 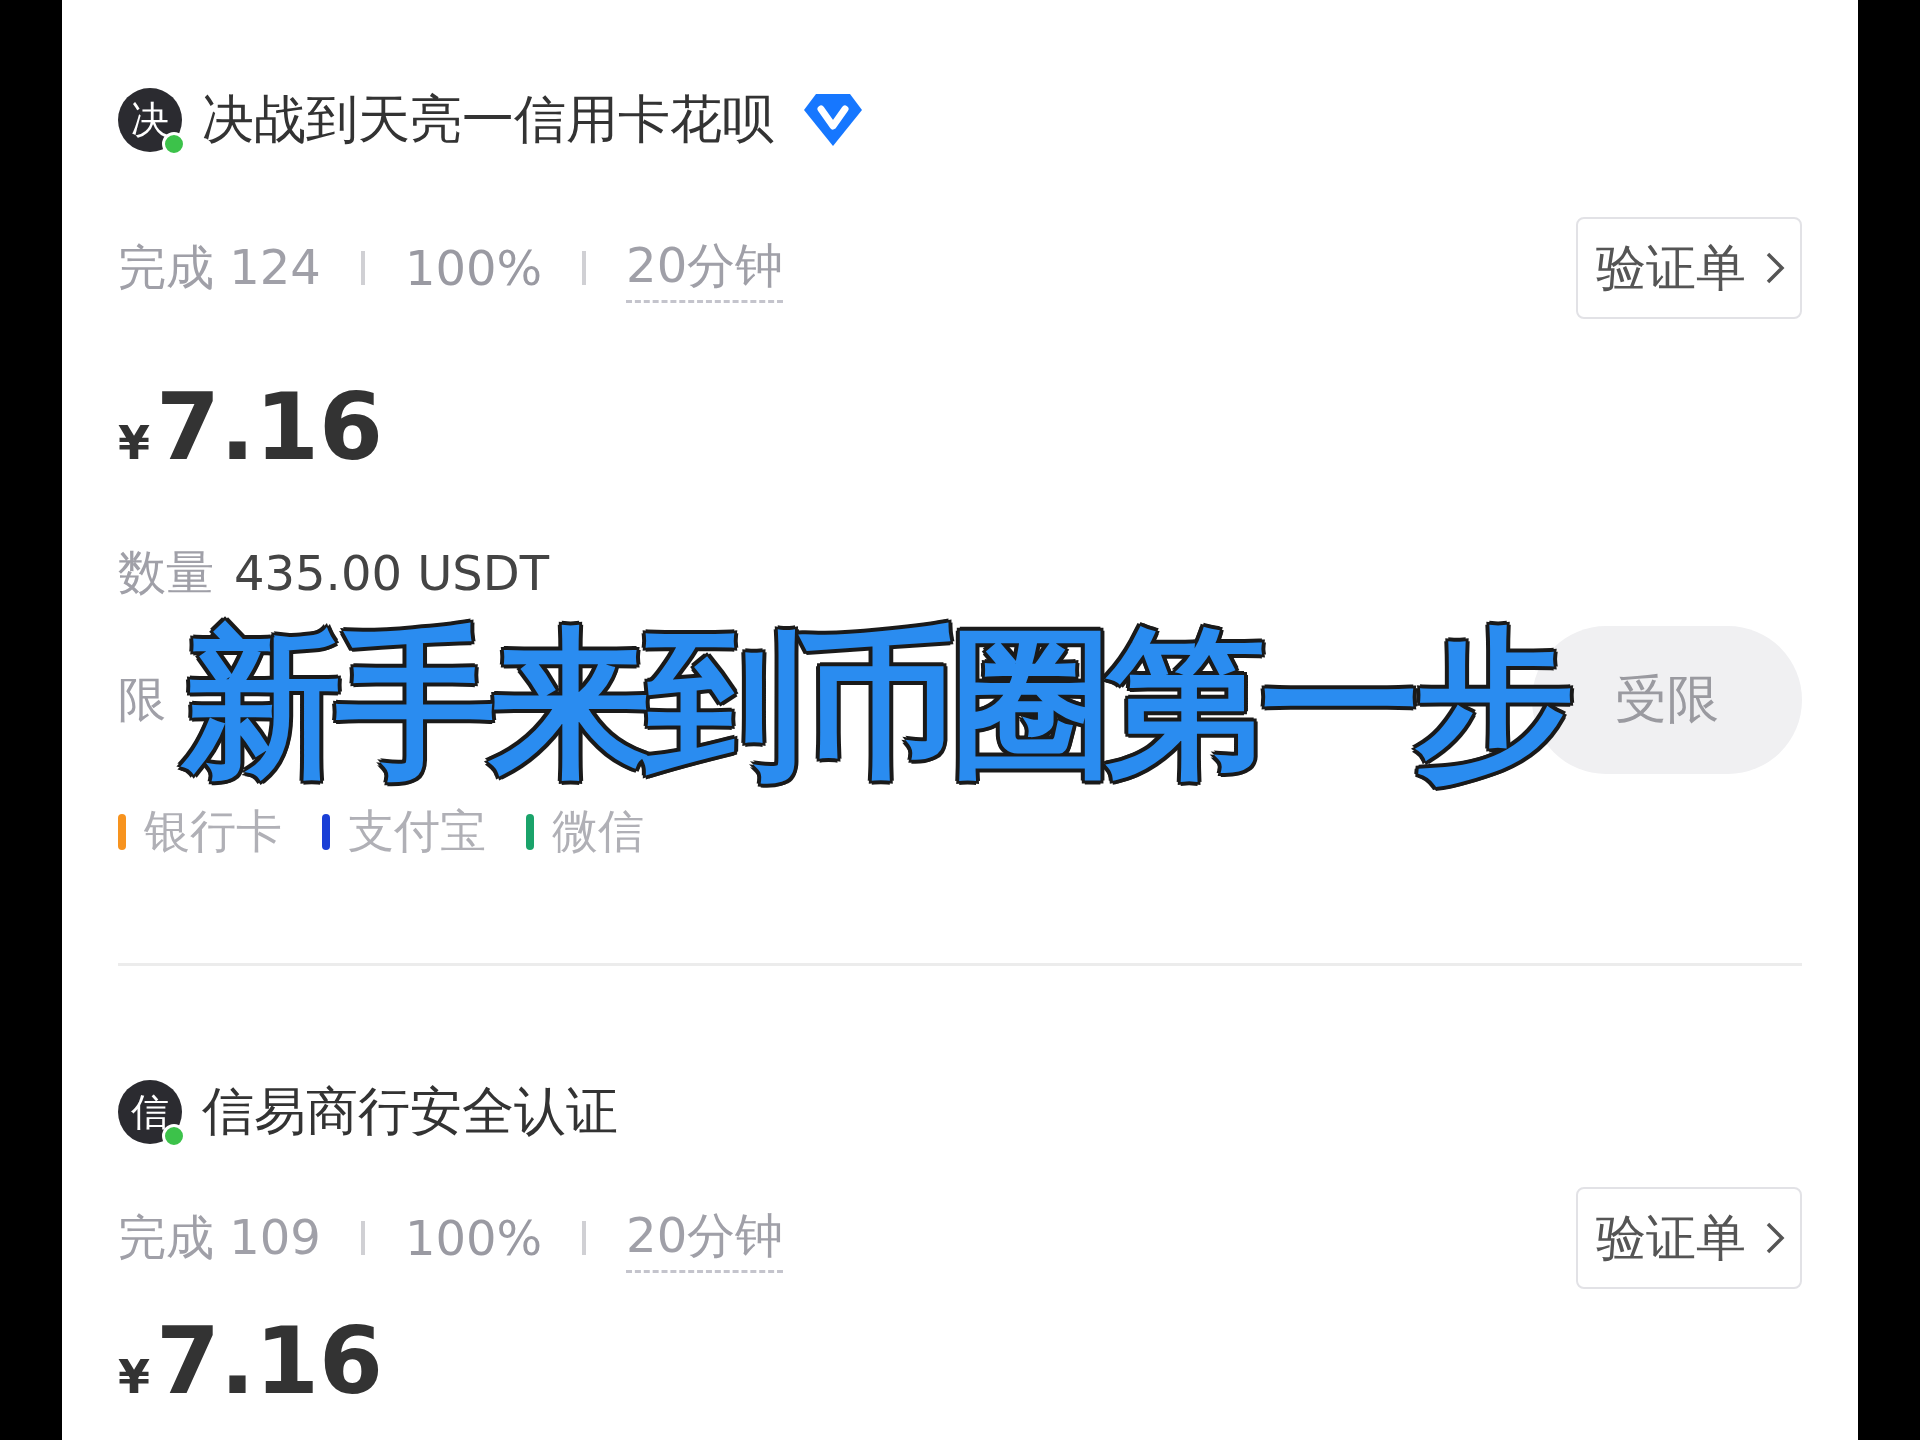 What do you see at coordinates (392, 573) in the screenshot?
I see `quantity-value: 435.00 USDT` at bounding box center [392, 573].